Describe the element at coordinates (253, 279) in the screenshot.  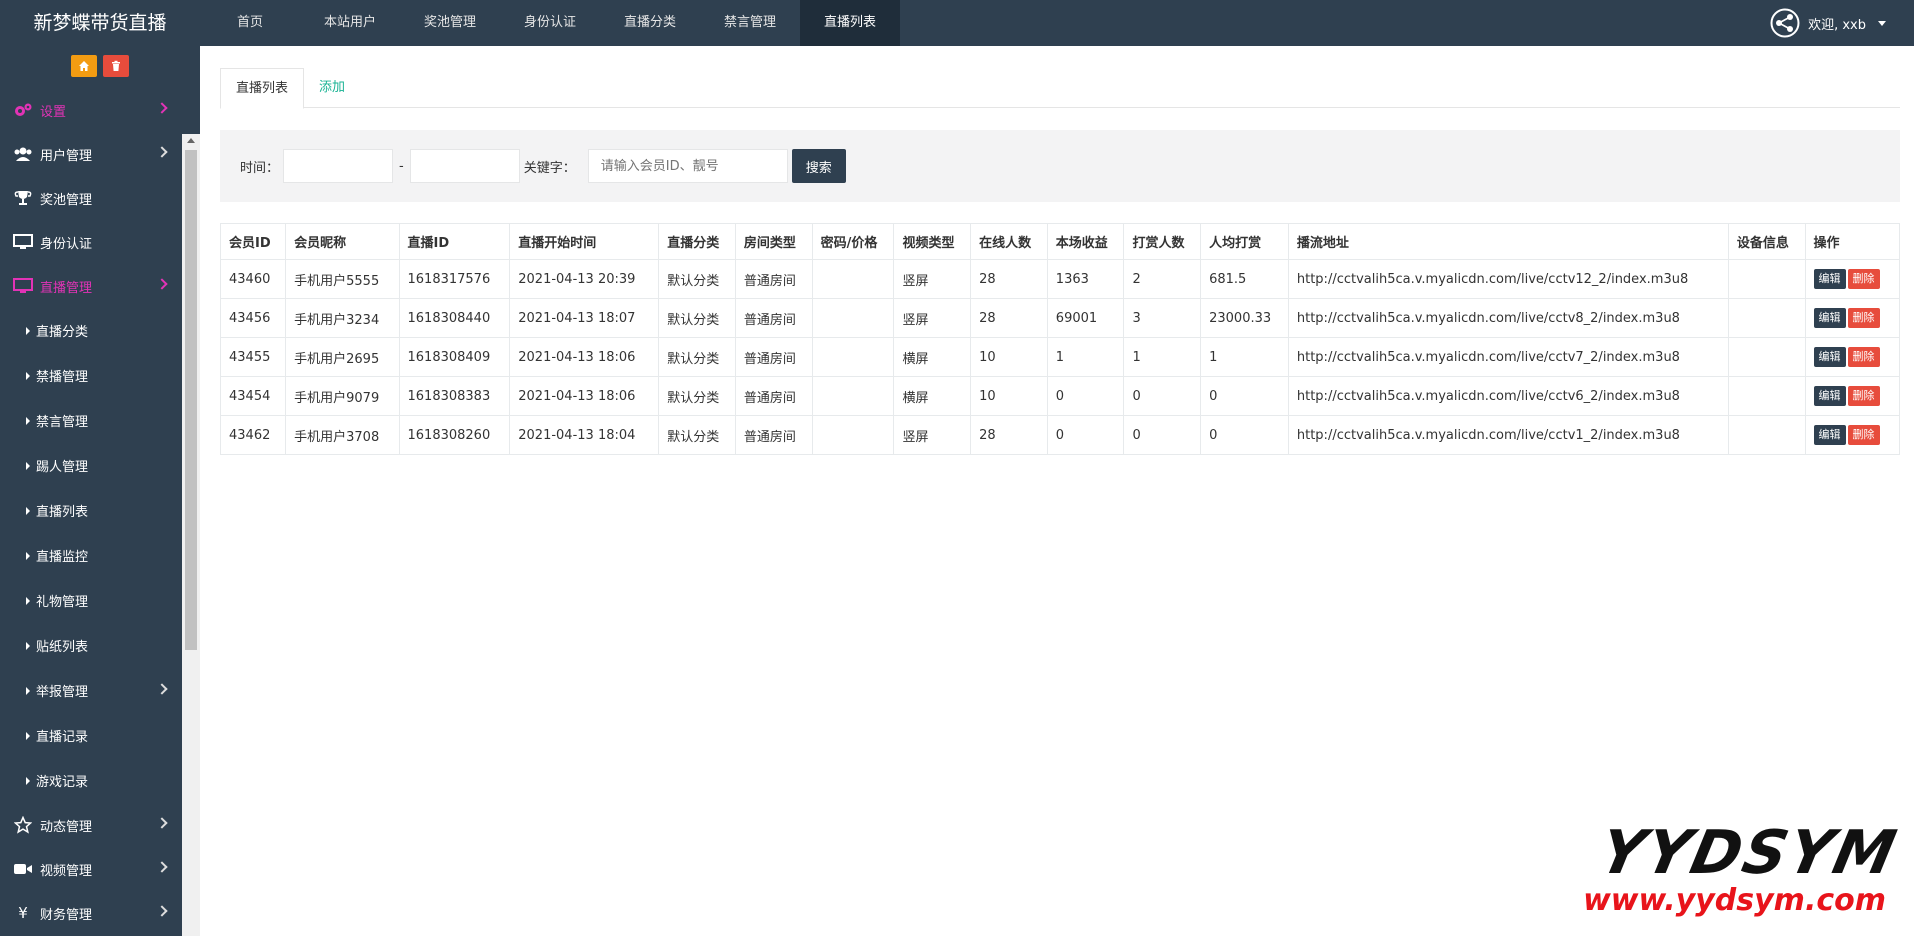
I see `cell: 43460` at that location.